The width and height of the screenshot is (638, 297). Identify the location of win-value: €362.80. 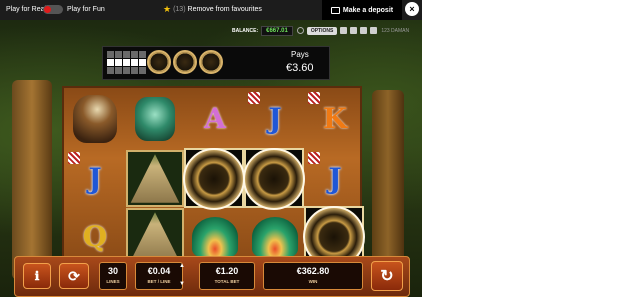
(313, 271).